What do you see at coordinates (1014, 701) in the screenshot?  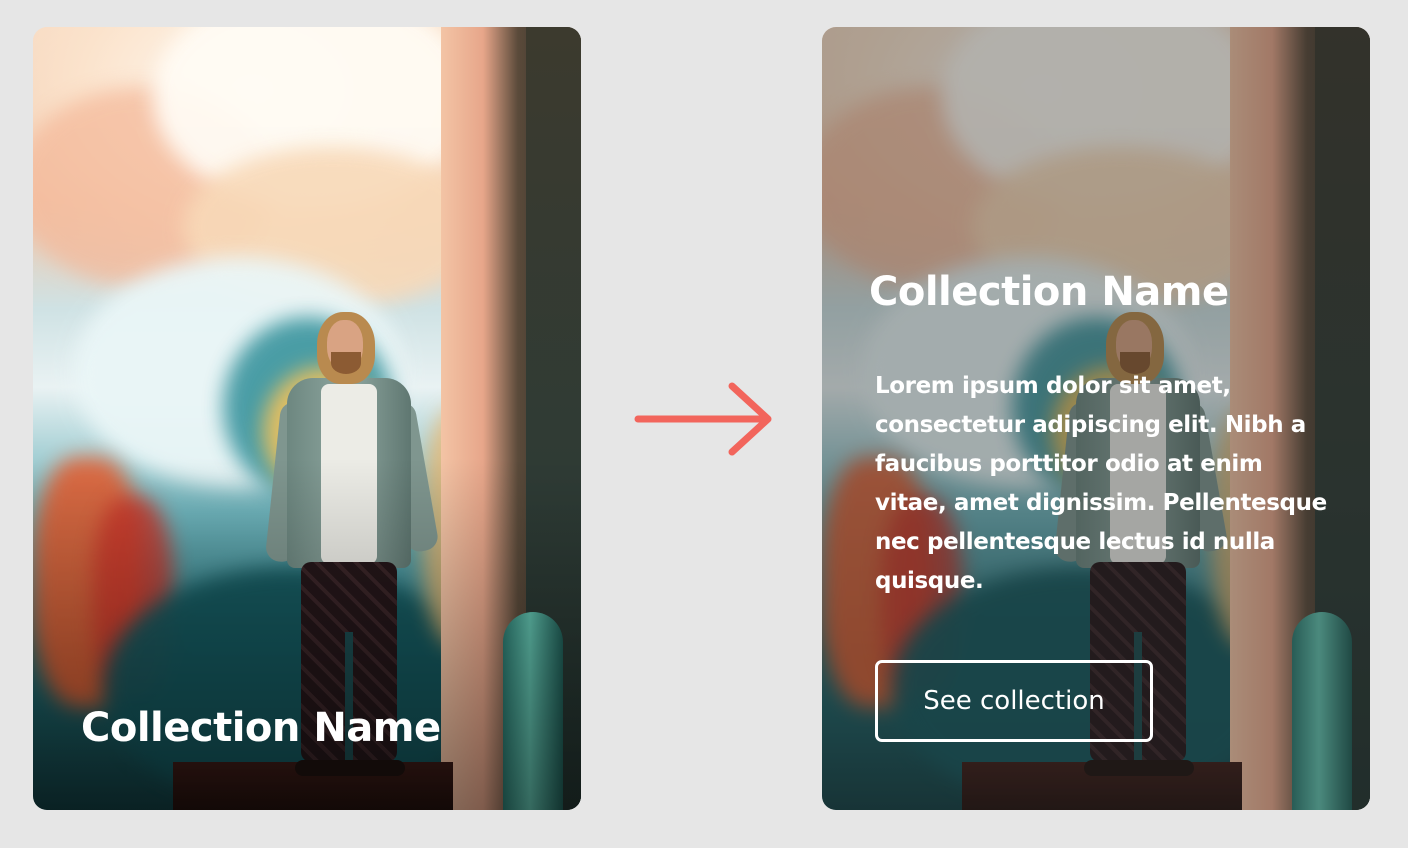 I see `see-collection-button: See collection` at bounding box center [1014, 701].